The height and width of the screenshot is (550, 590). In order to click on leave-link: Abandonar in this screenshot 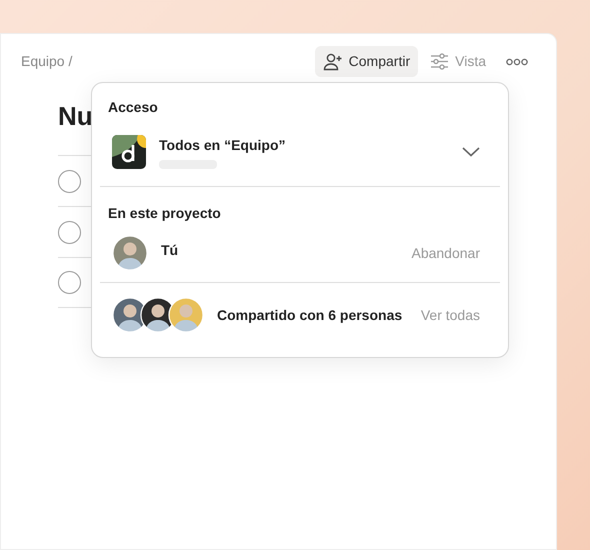, I will do `click(445, 253)`.